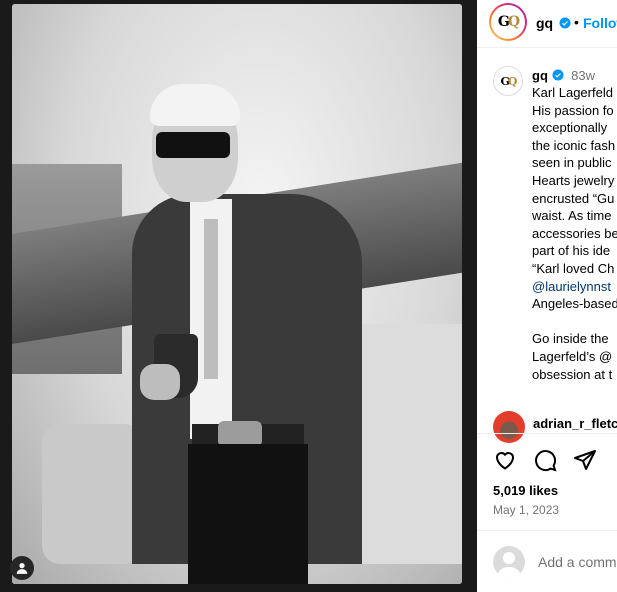 Image resolution: width=617 pixels, height=592 pixels. I want to click on post-header: GQ gq • Follow, so click(547, 24).